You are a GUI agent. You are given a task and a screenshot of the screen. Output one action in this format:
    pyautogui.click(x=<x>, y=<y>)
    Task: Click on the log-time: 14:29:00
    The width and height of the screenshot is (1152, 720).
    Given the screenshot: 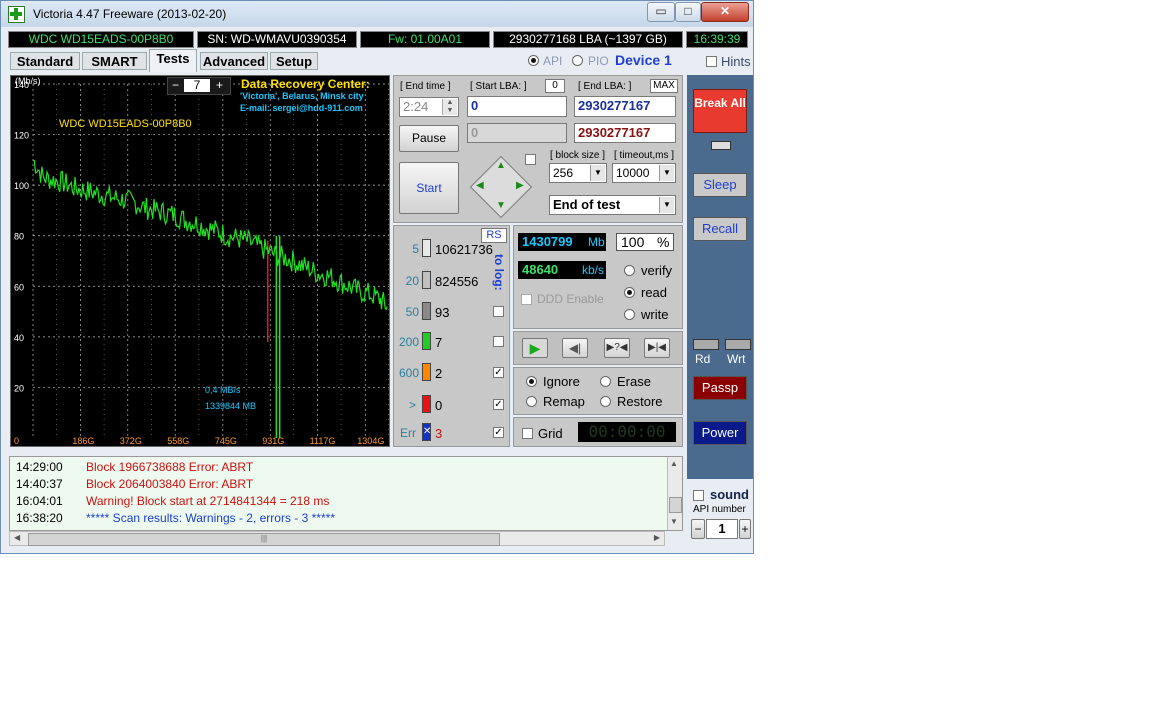 What is the action you would take?
    pyautogui.click(x=39, y=467)
    